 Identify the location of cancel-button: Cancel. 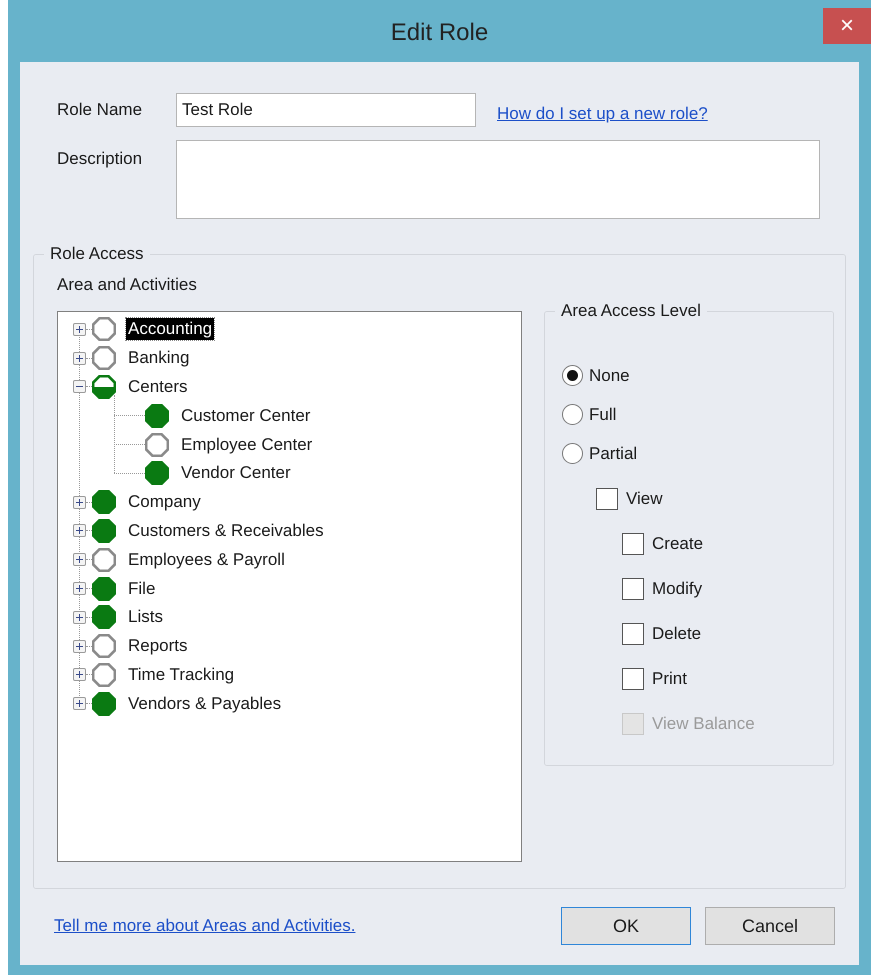
(770, 926).